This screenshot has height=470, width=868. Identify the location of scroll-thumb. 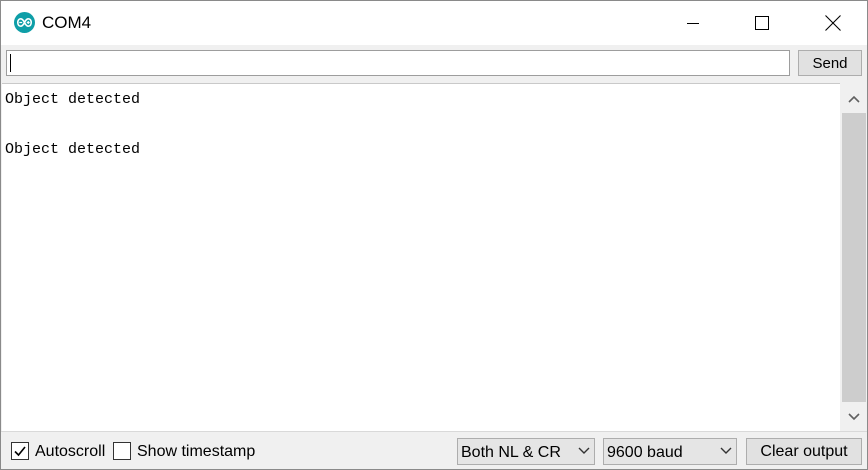
(854, 257).